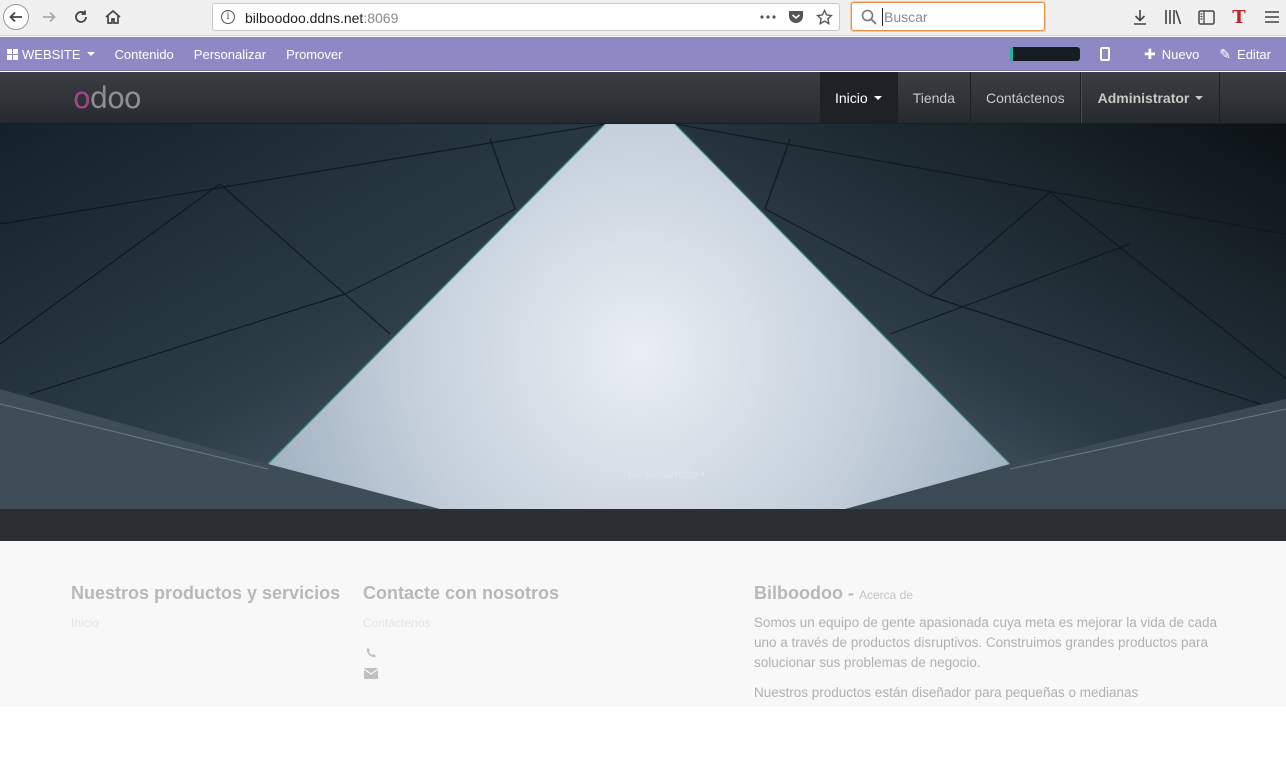  What do you see at coordinates (206, 593) in the screenshot?
I see `products-title: Nuestros productos y servicios` at bounding box center [206, 593].